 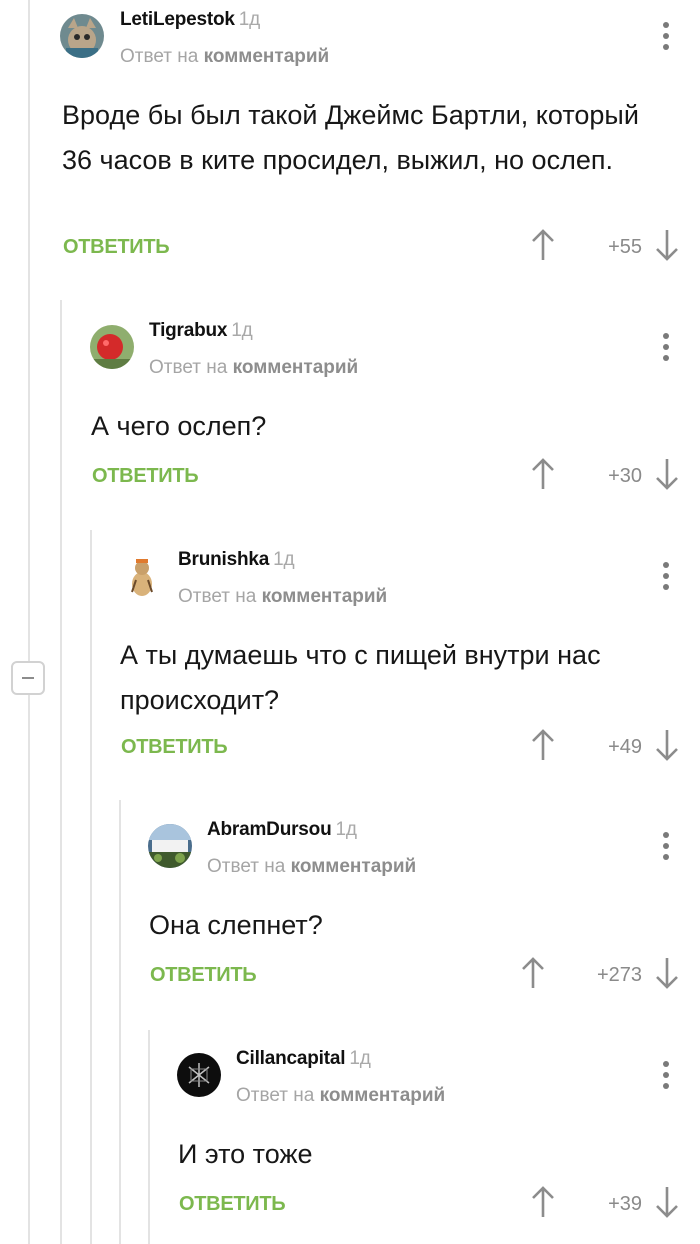 What do you see at coordinates (224, 559) in the screenshot?
I see `username-text: Brunishka` at bounding box center [224, 559].